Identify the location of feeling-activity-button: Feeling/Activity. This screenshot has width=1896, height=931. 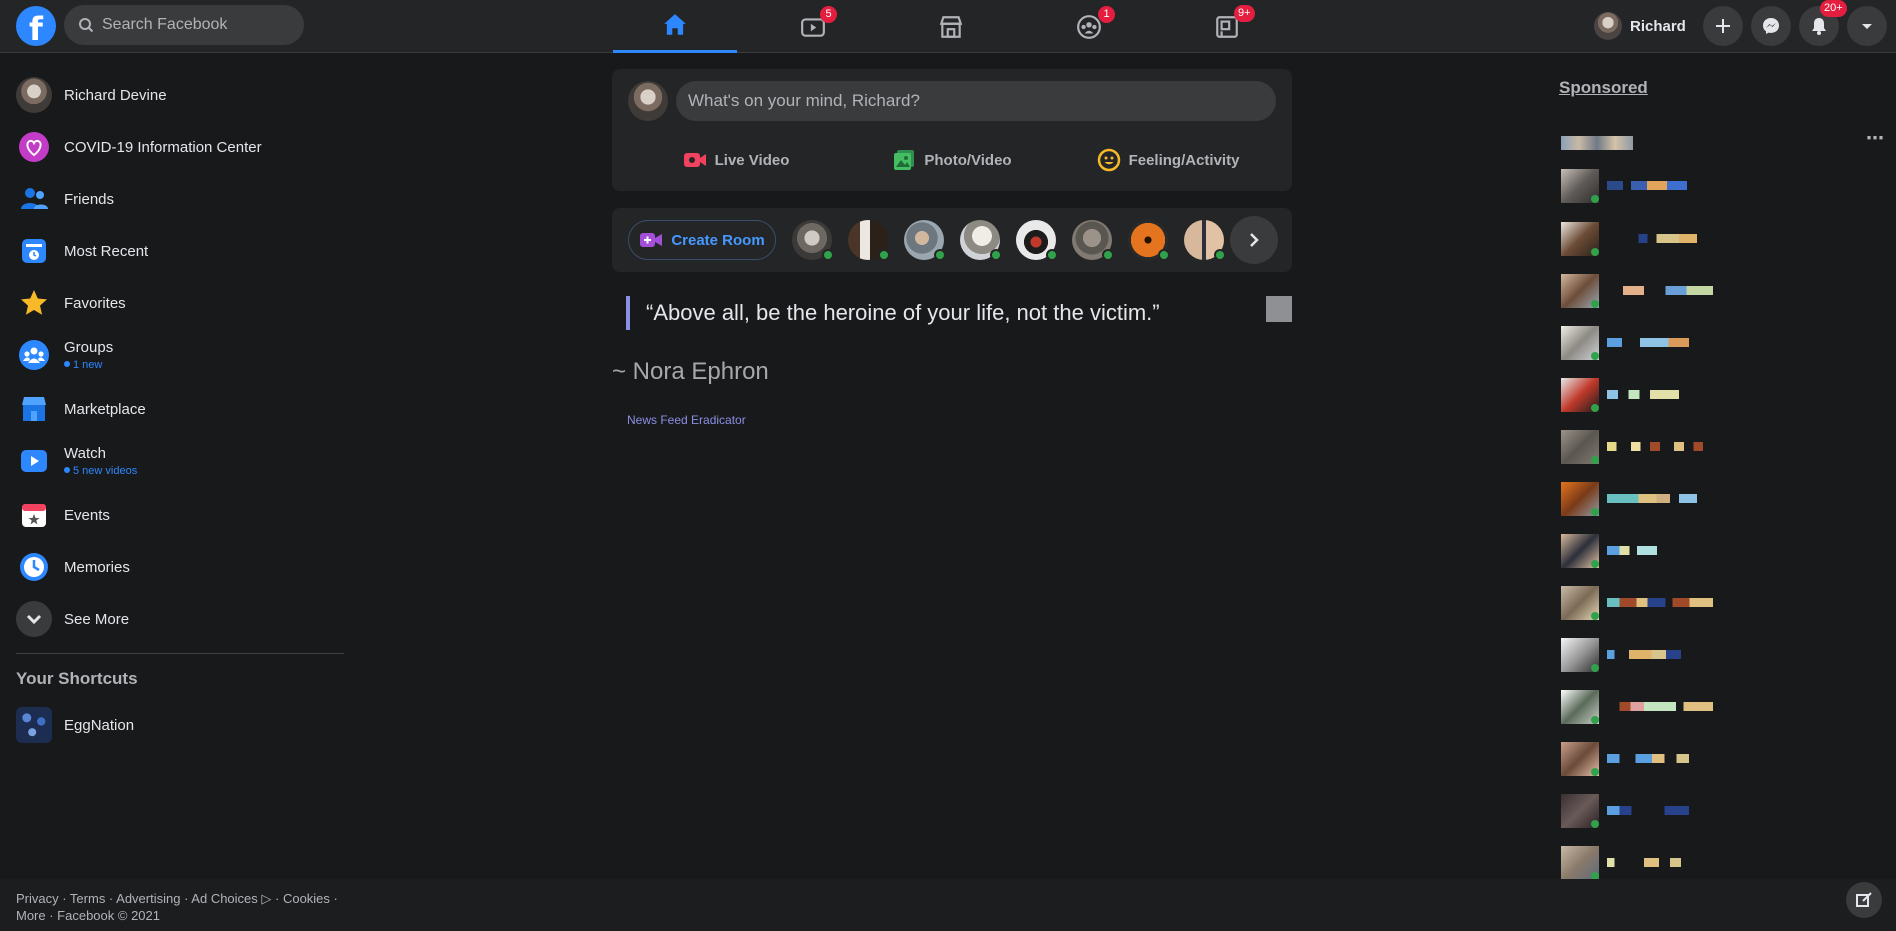
(1168, 160).